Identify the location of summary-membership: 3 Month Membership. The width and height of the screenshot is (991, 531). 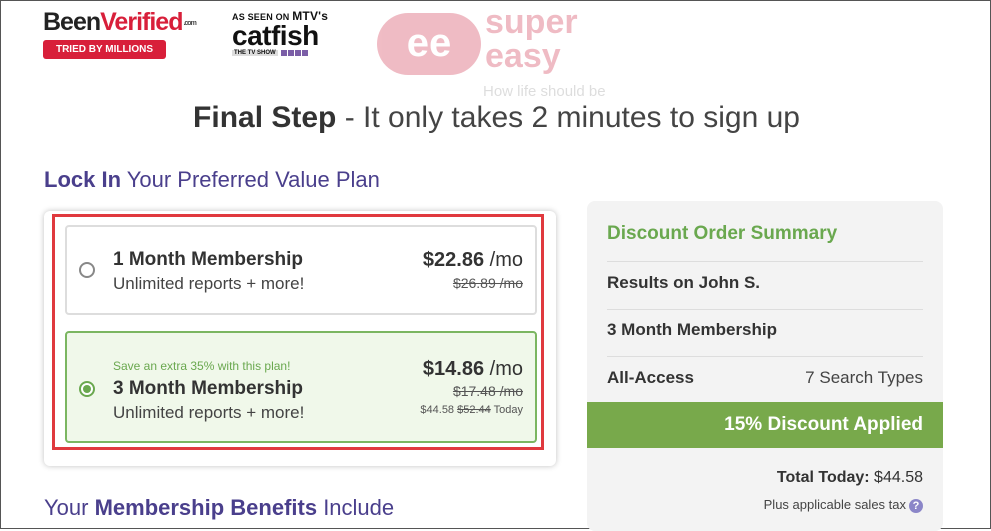
(692, 329).